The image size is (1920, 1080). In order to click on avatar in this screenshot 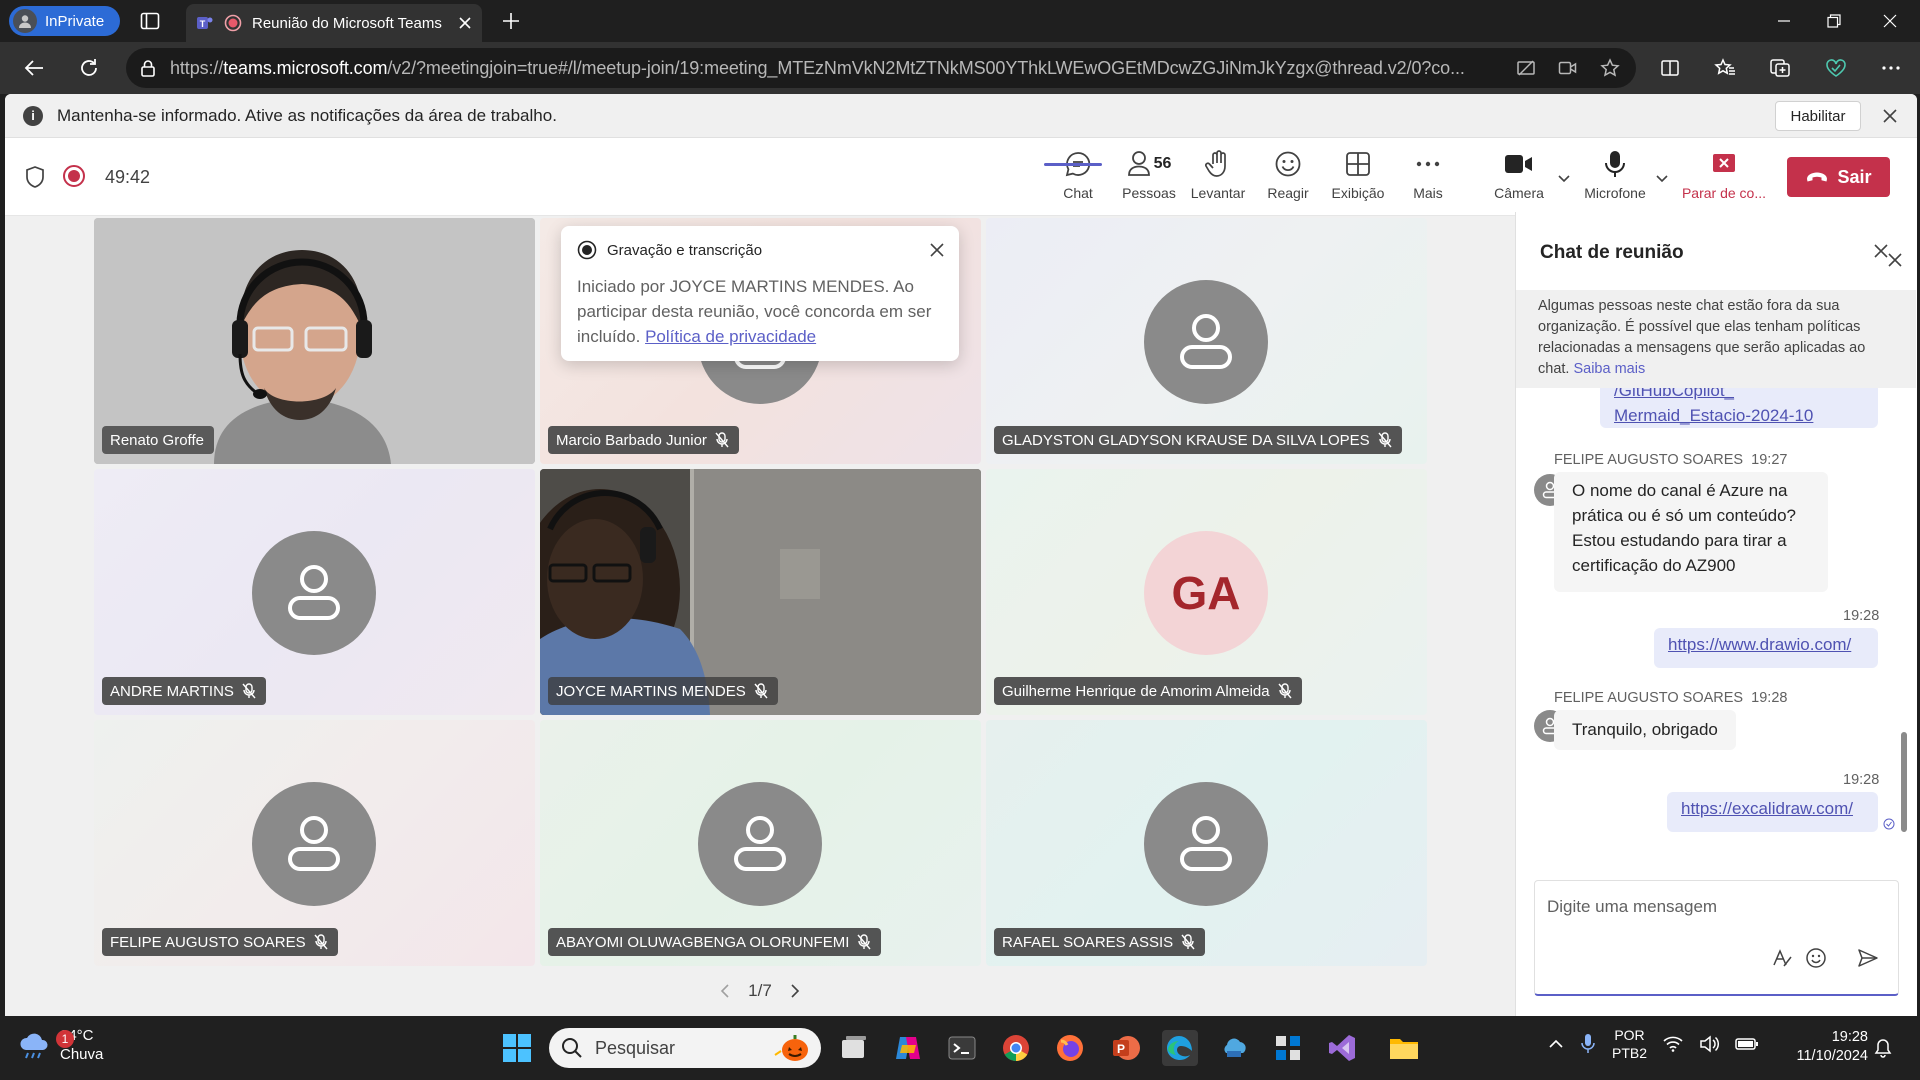, I will do `click(760, 844)`.